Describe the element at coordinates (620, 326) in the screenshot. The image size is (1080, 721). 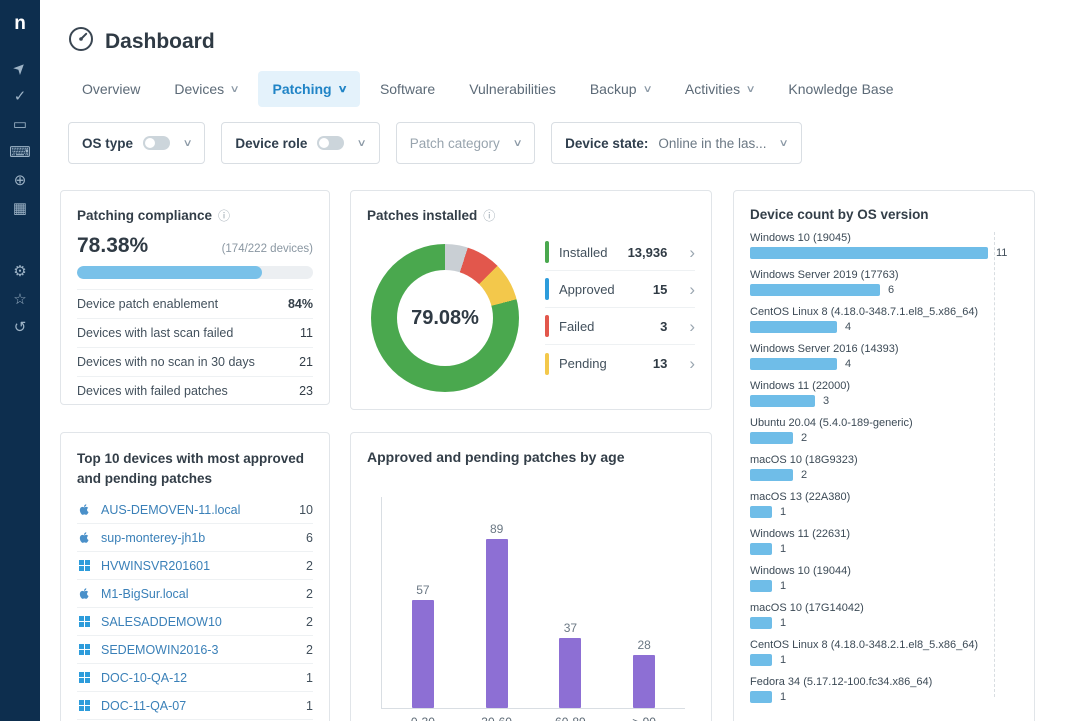
I see `legend-item-failed: Failed 3 ›` at that location.